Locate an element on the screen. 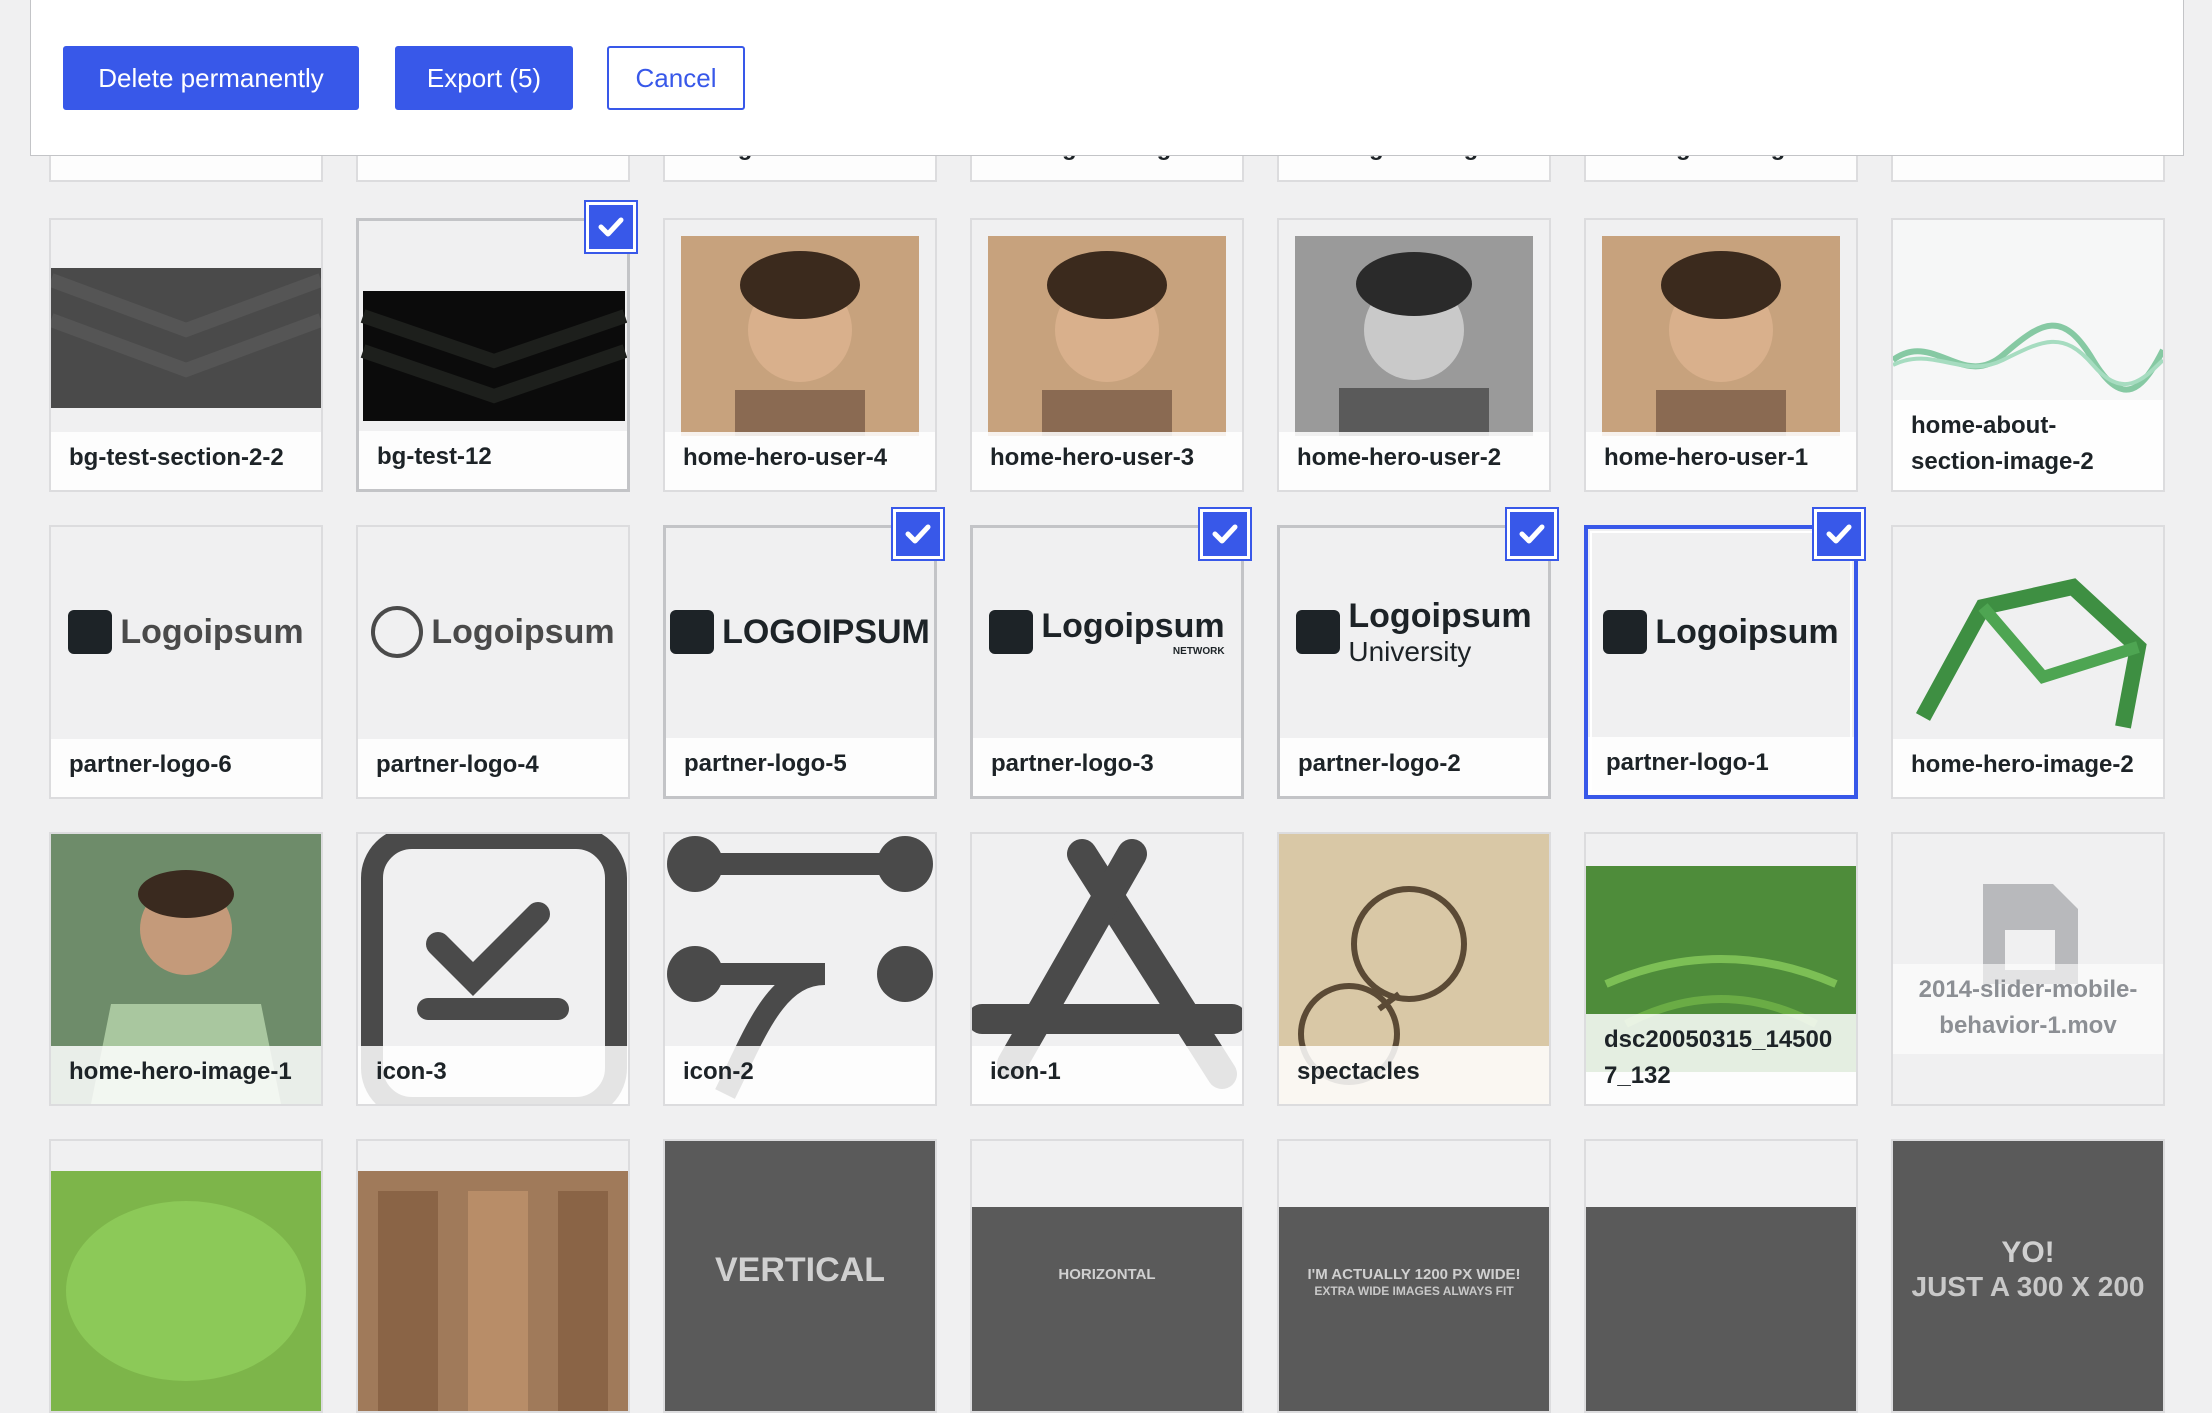  logo-thumbnail: Logoipsum University is located at coordinates (1414, 647).